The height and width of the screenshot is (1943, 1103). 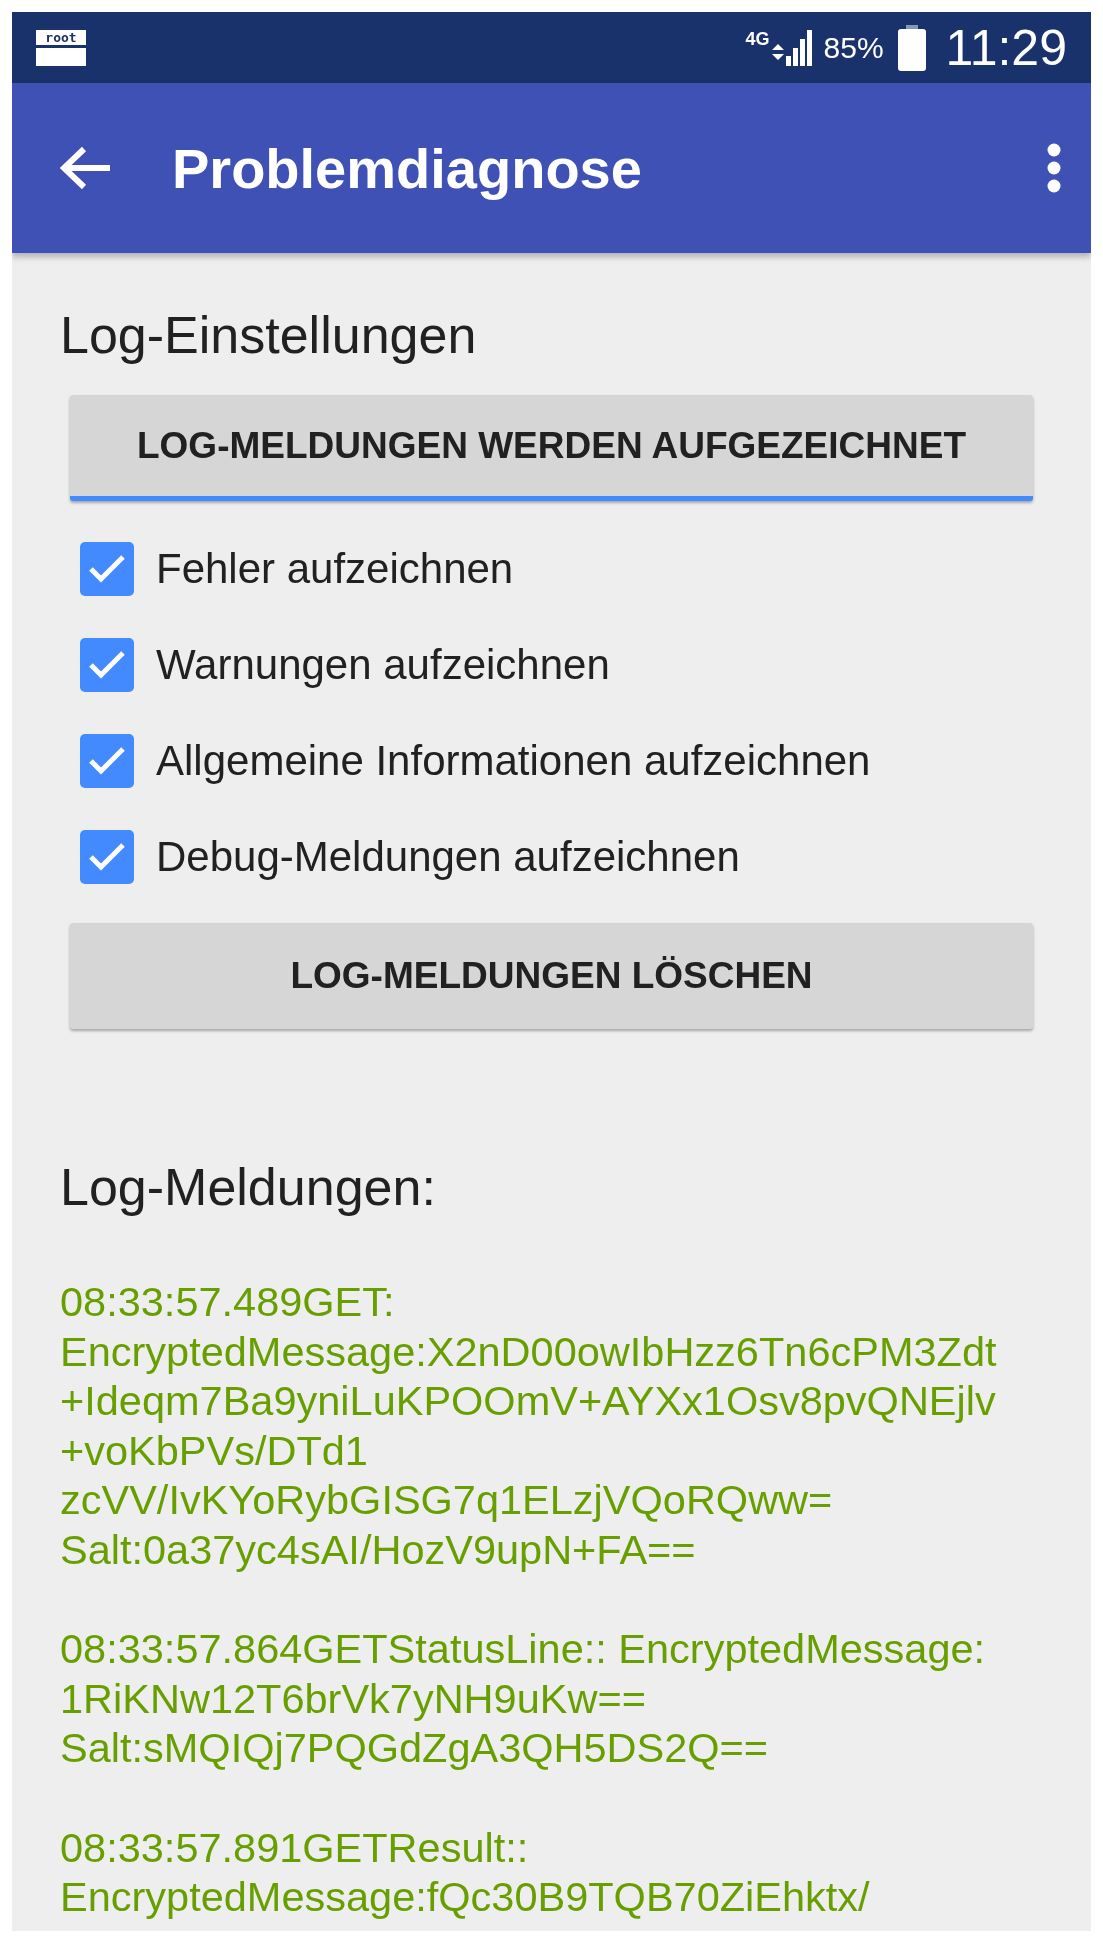 What do you see at coordinates (1006, 47) in the screenshot?
I see `clock: 11:29` at bounding box center [1006, 47].